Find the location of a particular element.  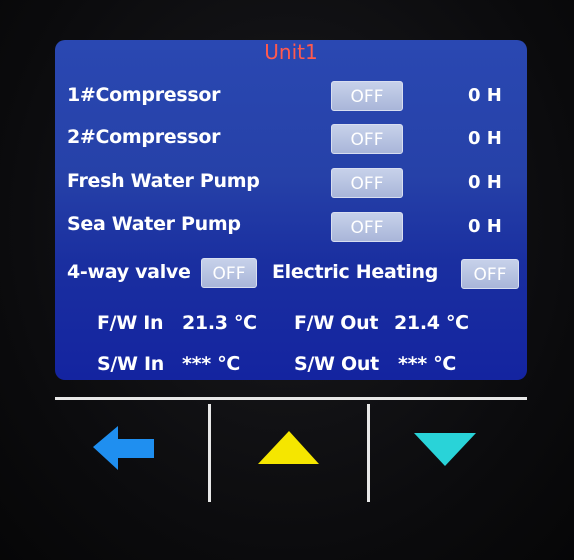

compressor-2-hours: 0 H is located at coordinates (485, 138).